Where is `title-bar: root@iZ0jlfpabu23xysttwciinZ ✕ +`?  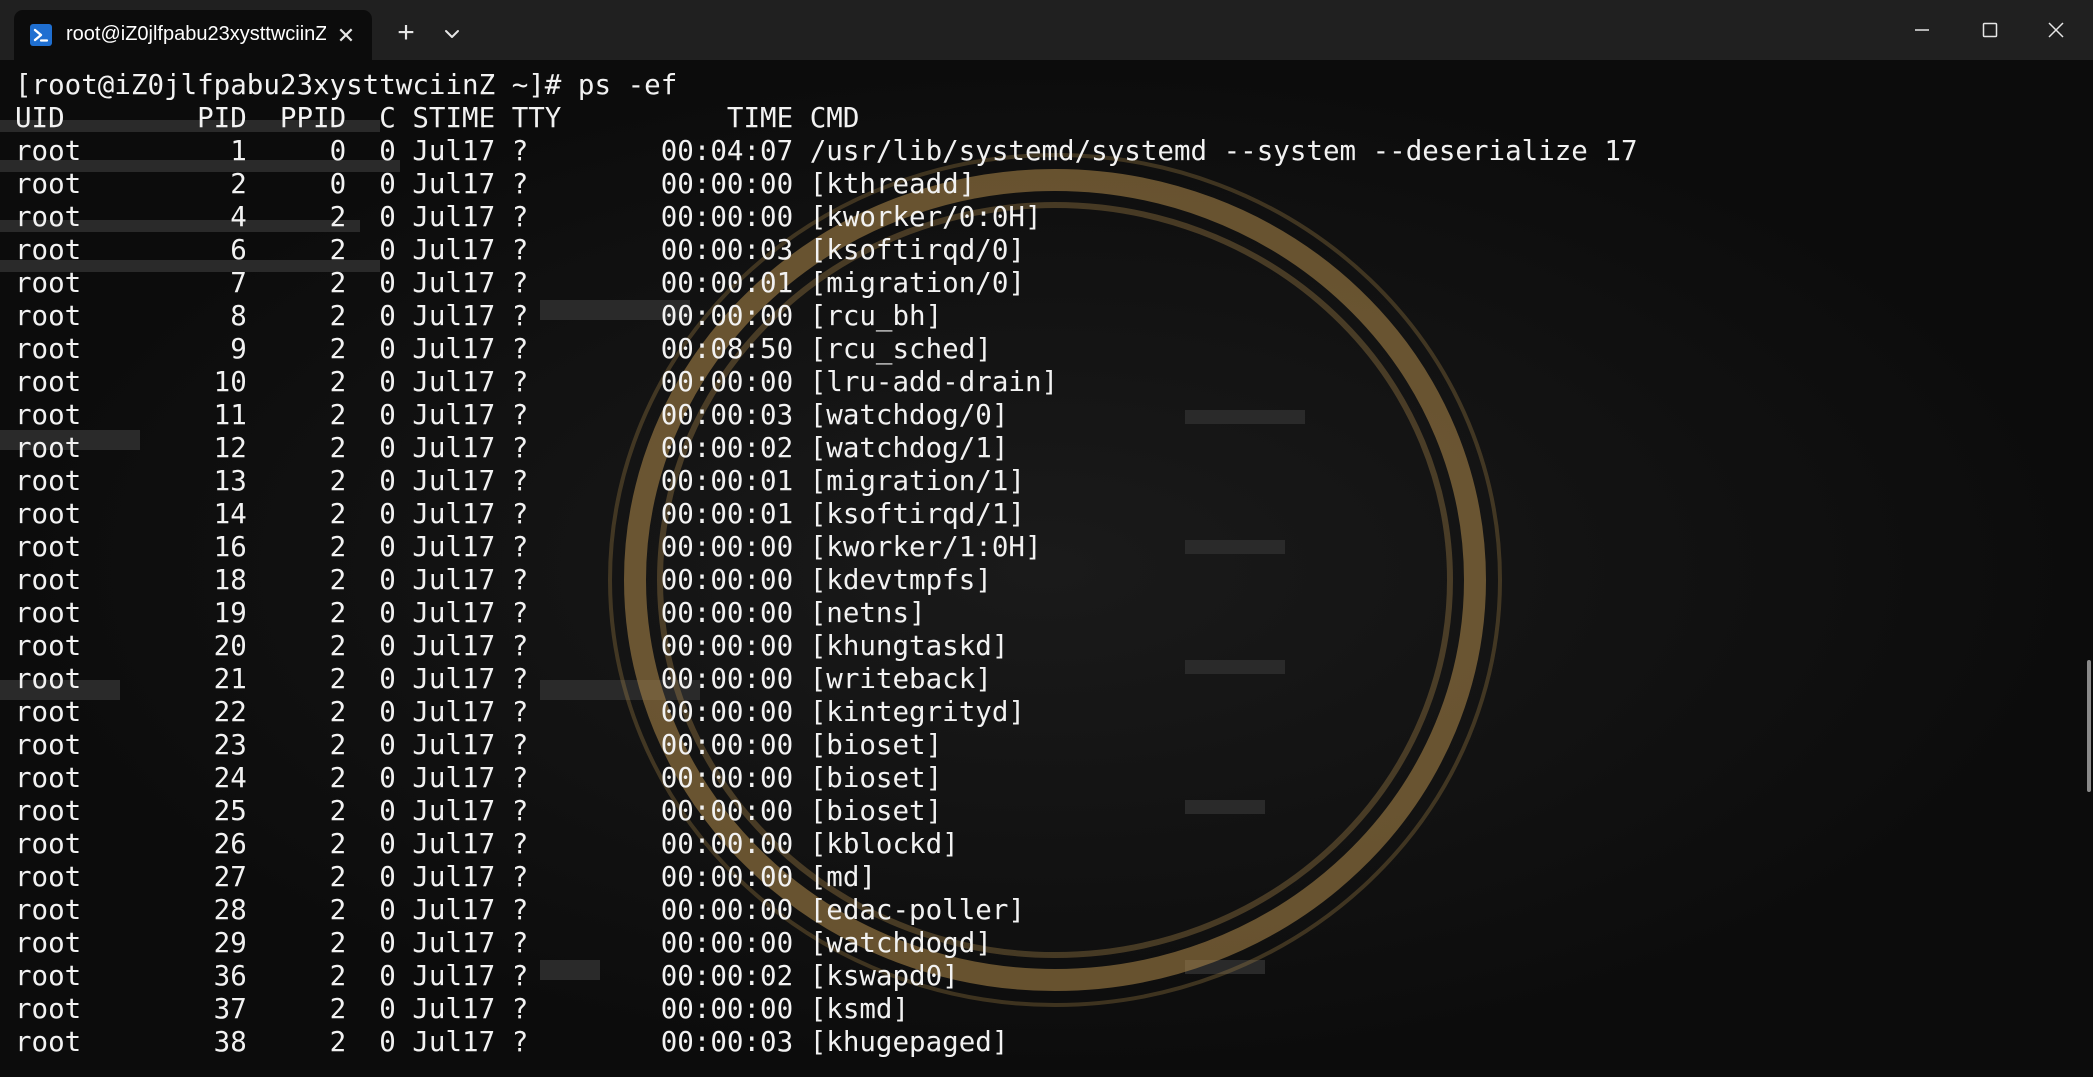 title-bar: root@iZ0jlfpabu23xysttwciinZ ✕ + is located at coordinates (1046, 30).